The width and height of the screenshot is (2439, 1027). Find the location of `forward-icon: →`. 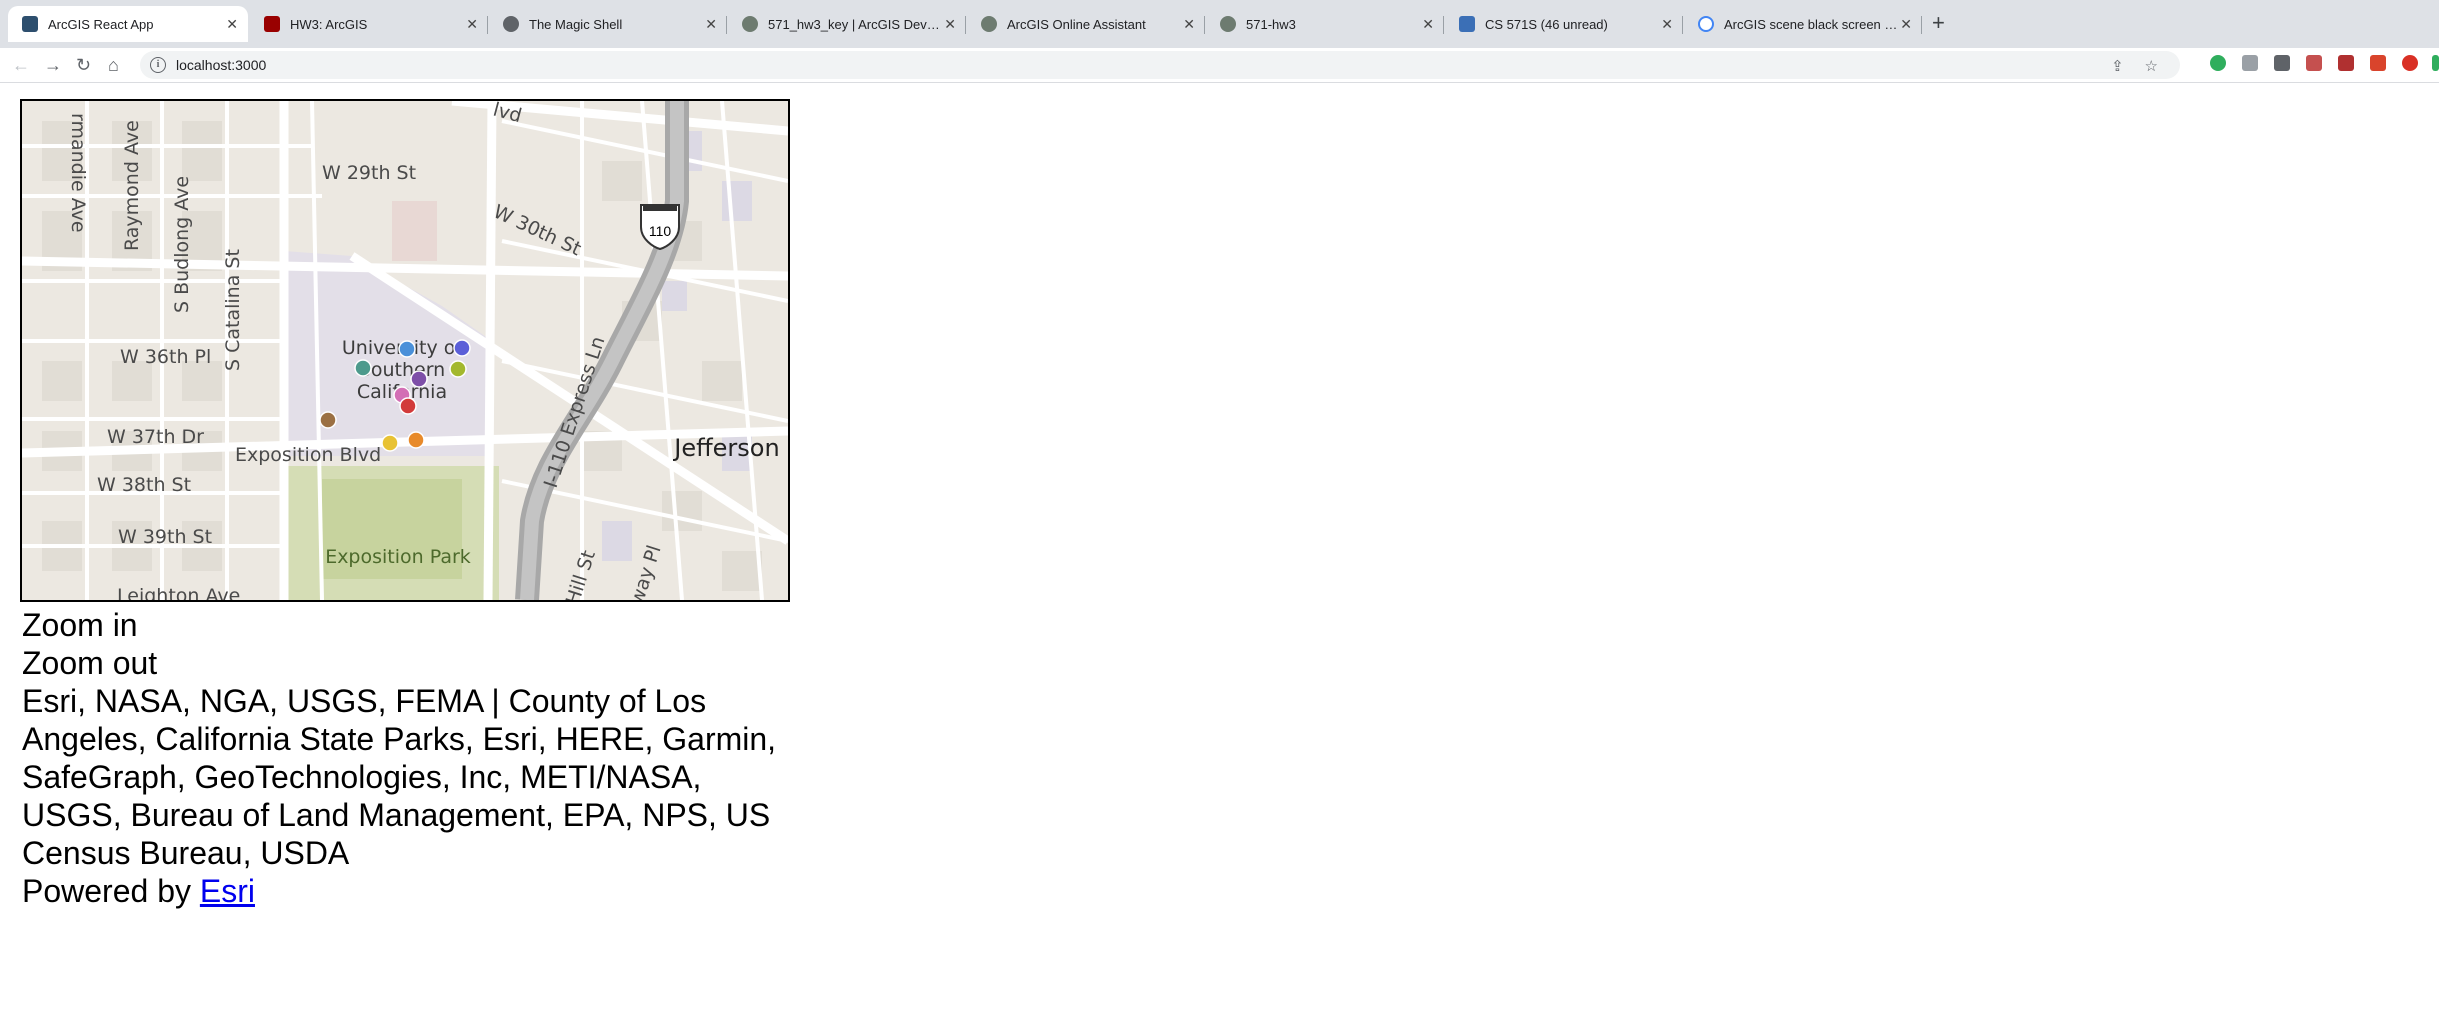

forward-icon: → is located at coordinates (53, 65).